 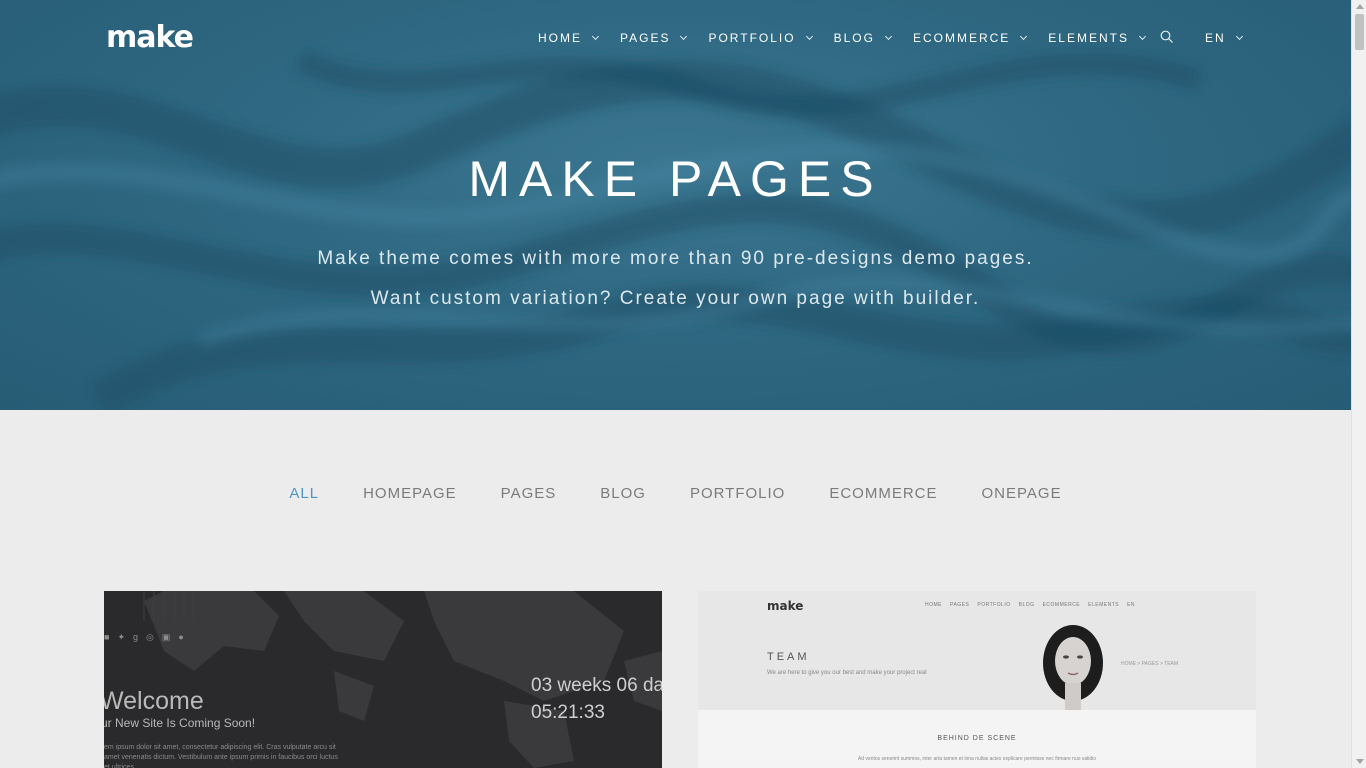 What do you see at coordinates (1150, 664) in the screenshot?
I see `team-breadcrumb: HOME > PAGES > TEAM` at bounding box center [1150, 664].